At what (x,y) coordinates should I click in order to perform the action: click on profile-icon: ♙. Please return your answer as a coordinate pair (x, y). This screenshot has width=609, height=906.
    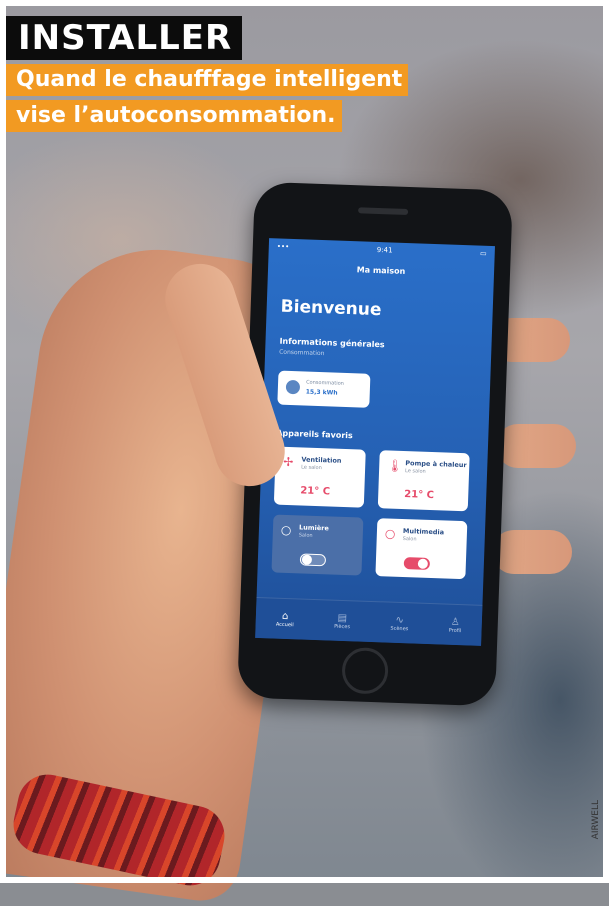
    Looking at the image, I should click on (455, 622).